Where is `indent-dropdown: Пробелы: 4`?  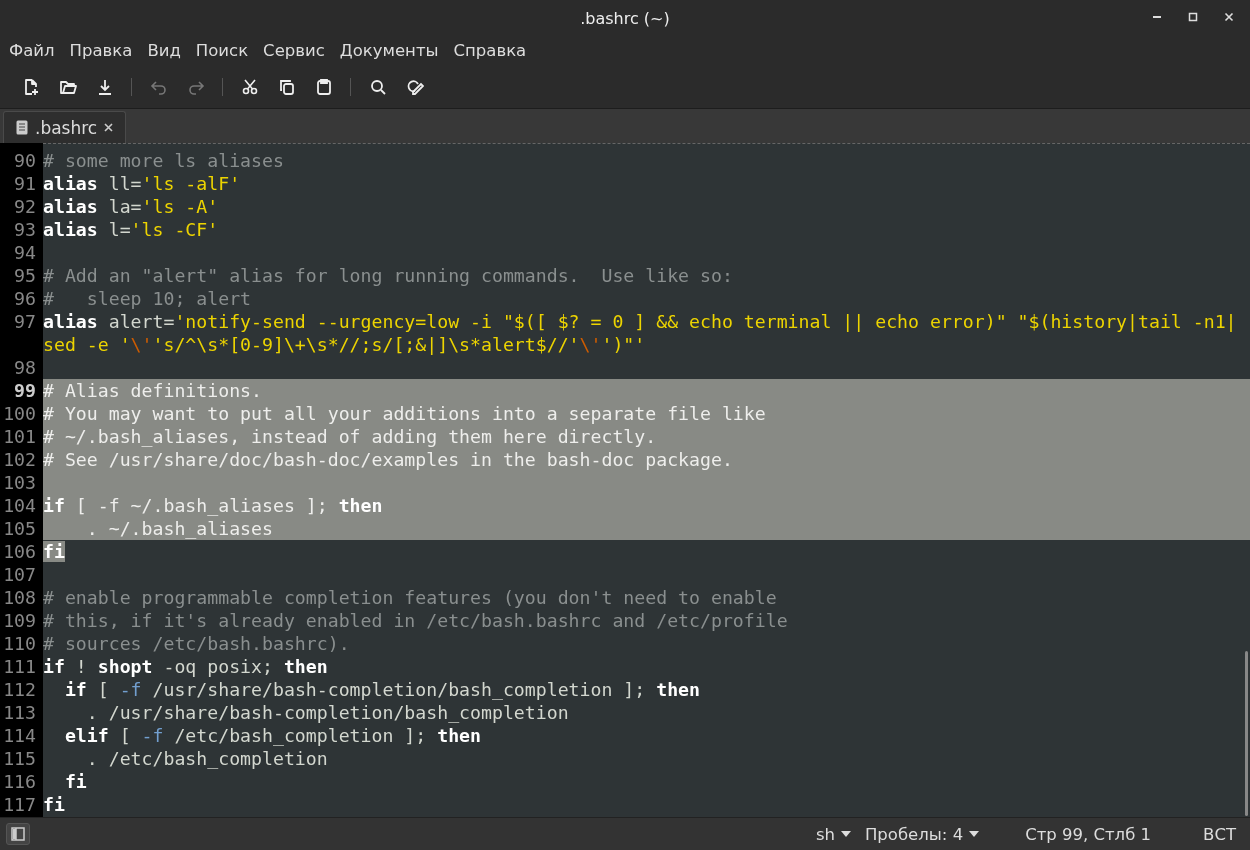
indent-dropdown: Пробелы: 4 is located at coordinates (922, 834).